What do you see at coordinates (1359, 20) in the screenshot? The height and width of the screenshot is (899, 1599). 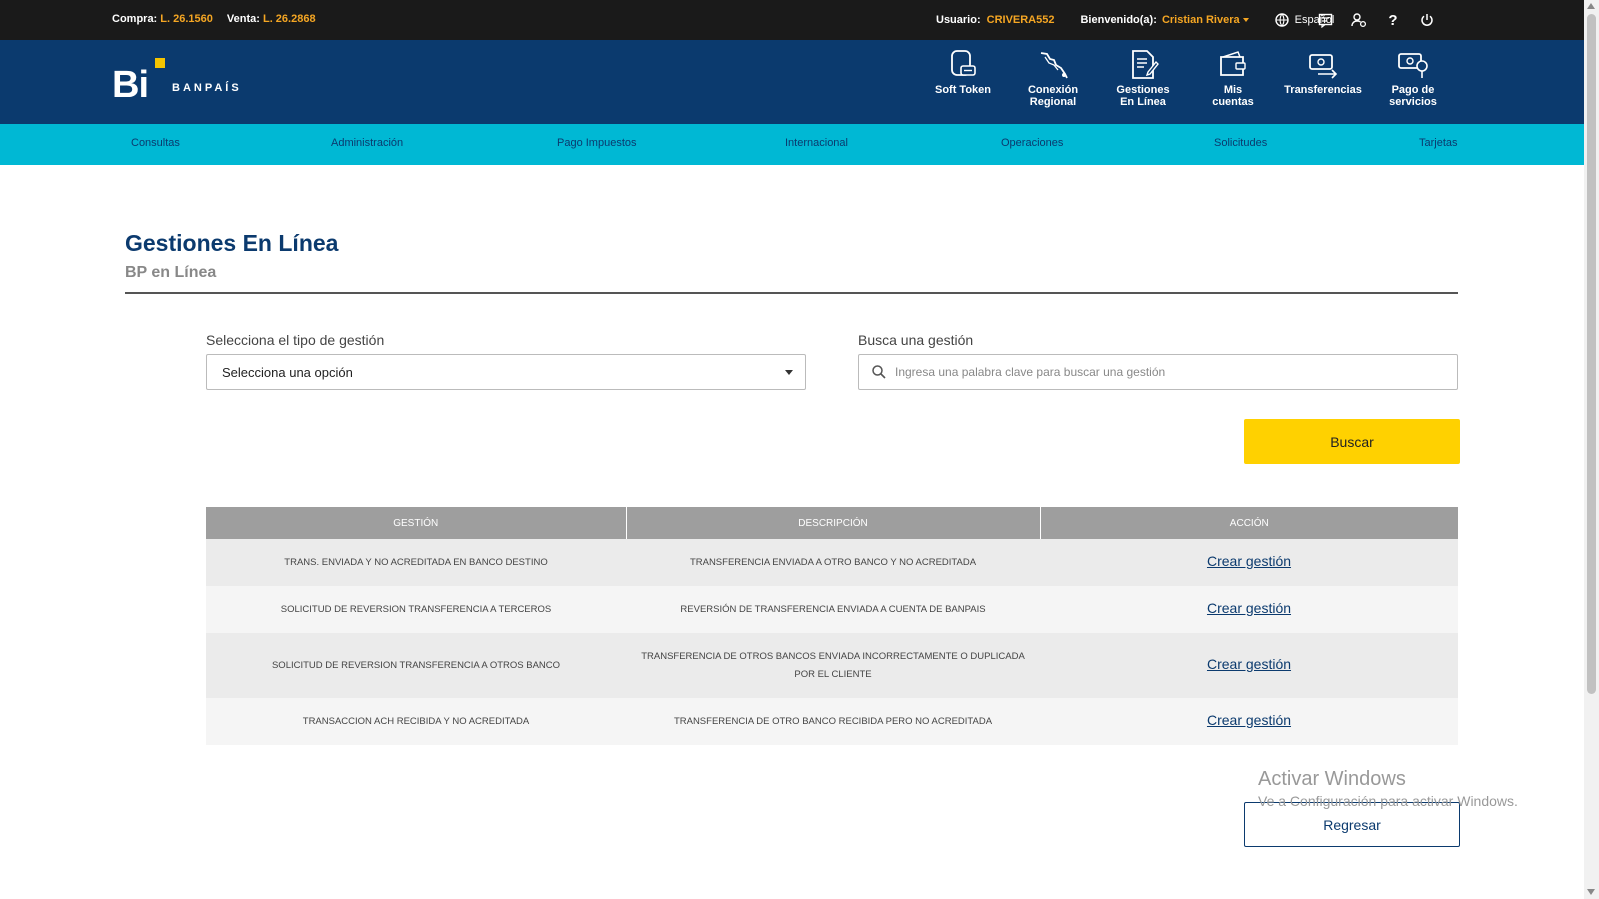 I see `user-settings-icon` at bounding box center [1359, 20].